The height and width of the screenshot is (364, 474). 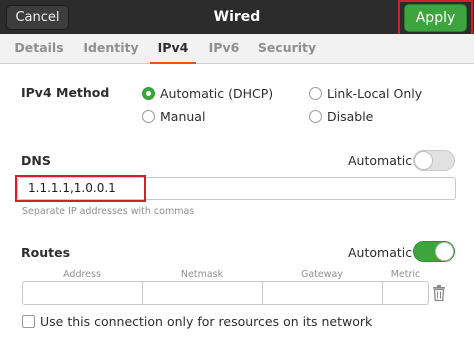 I want to click on radio-label: Automatic (DHCP), so click(x=217, y=93).